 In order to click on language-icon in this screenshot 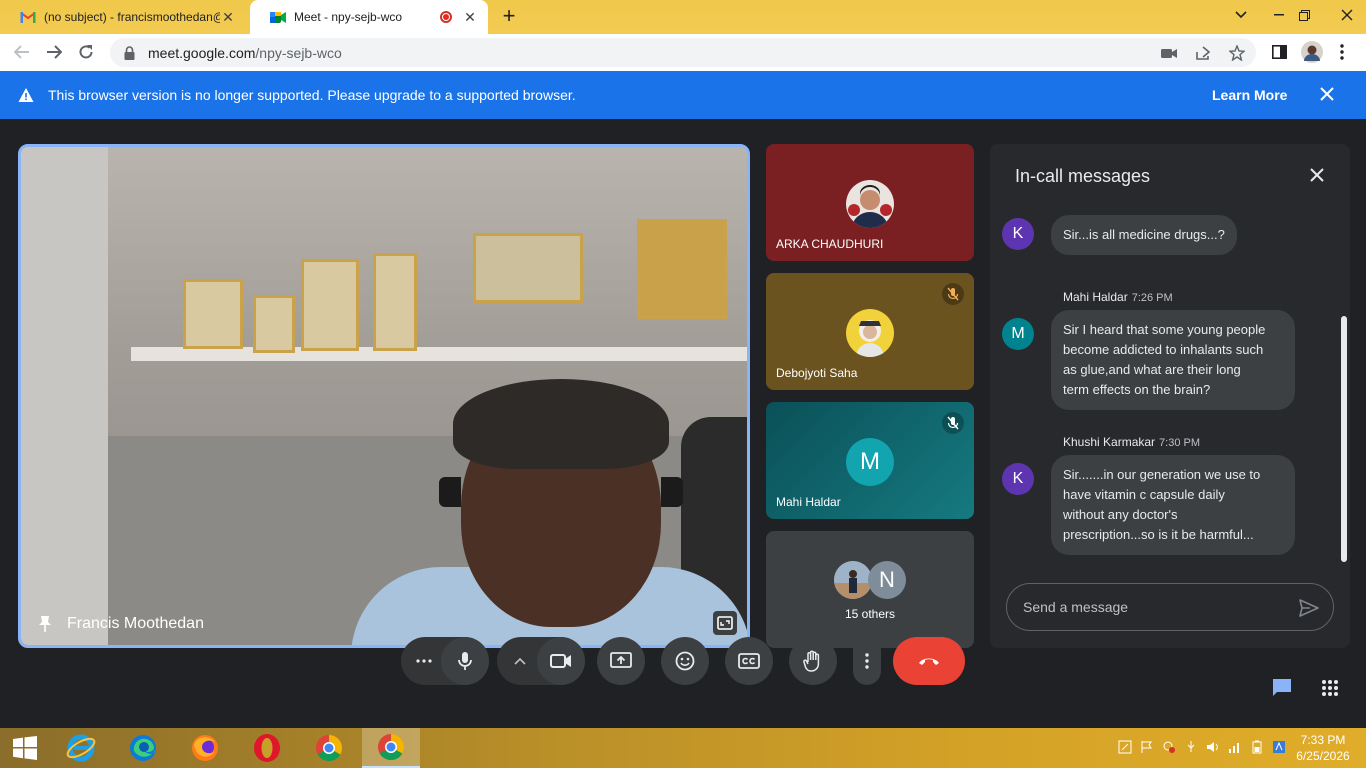, I will do `click(1279, 747)`.